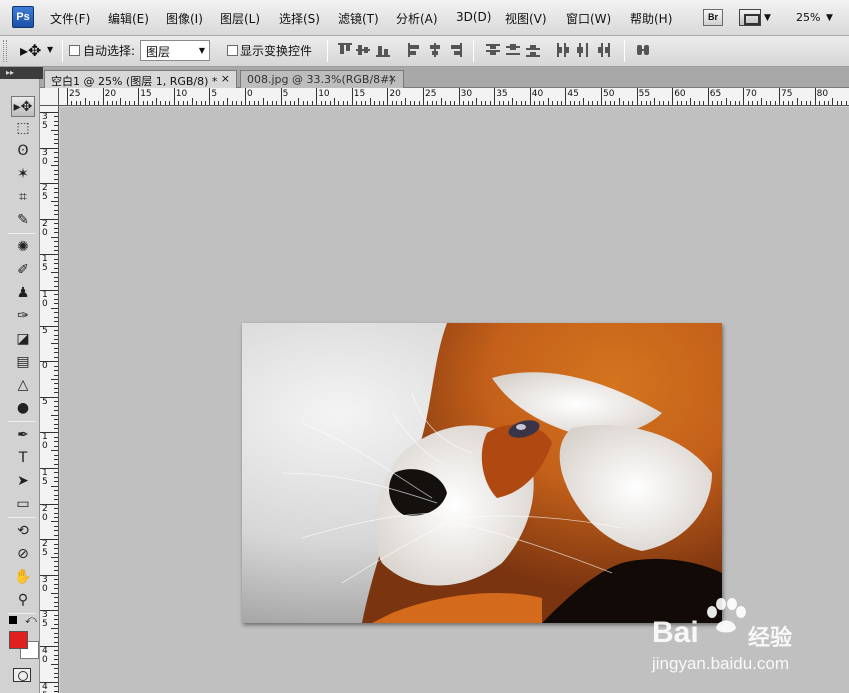  What do you see at coordinates (23, 174) in the screenshot?
I see `magic-wand-tool-icon: ✶` at bounding box center [23, 174].